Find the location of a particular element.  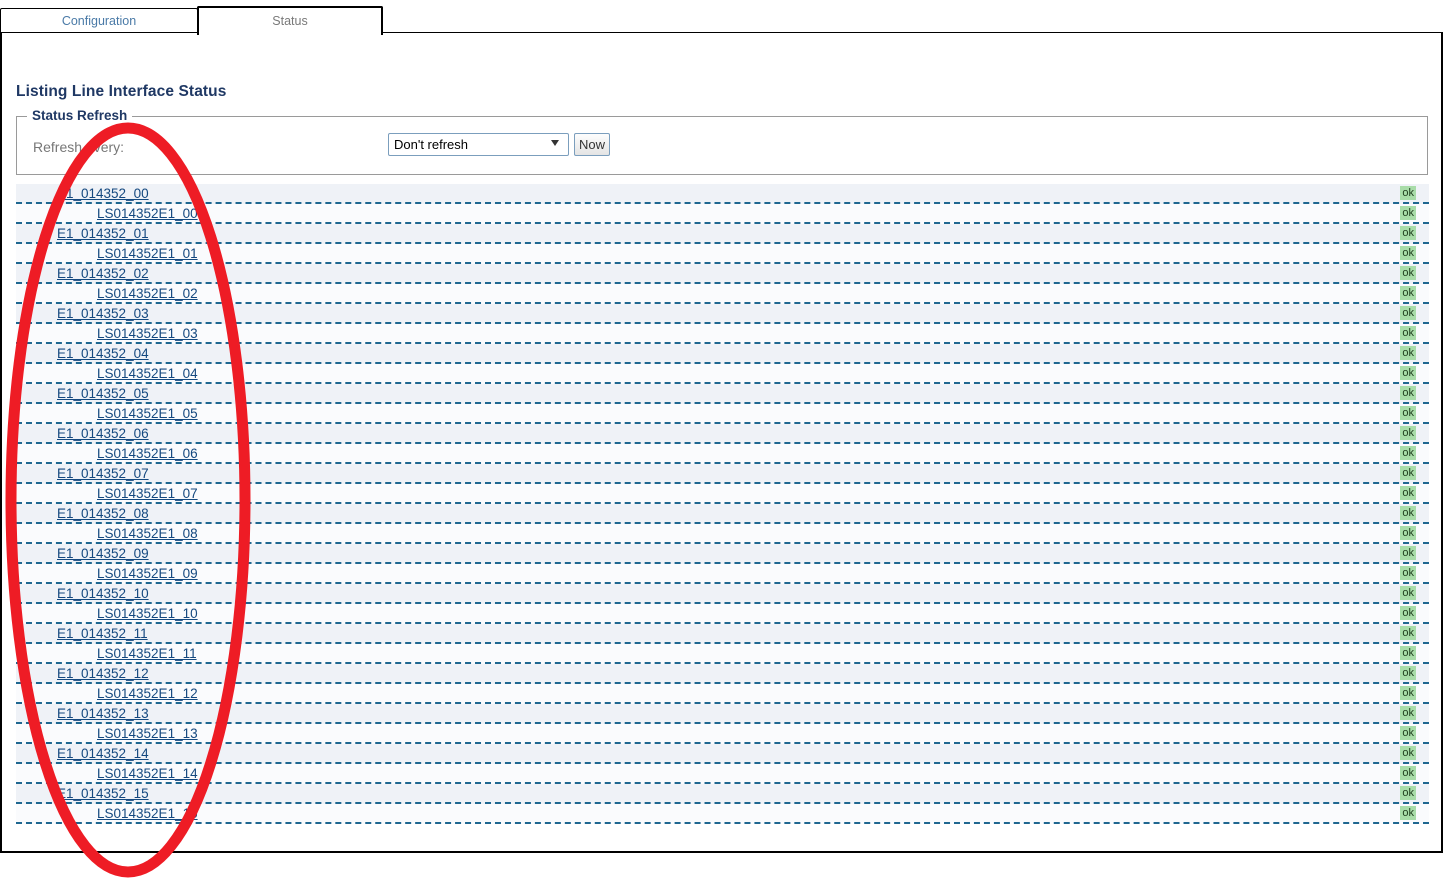

interface-link: LS014352E1_06 is located at coordinates (147, 453).